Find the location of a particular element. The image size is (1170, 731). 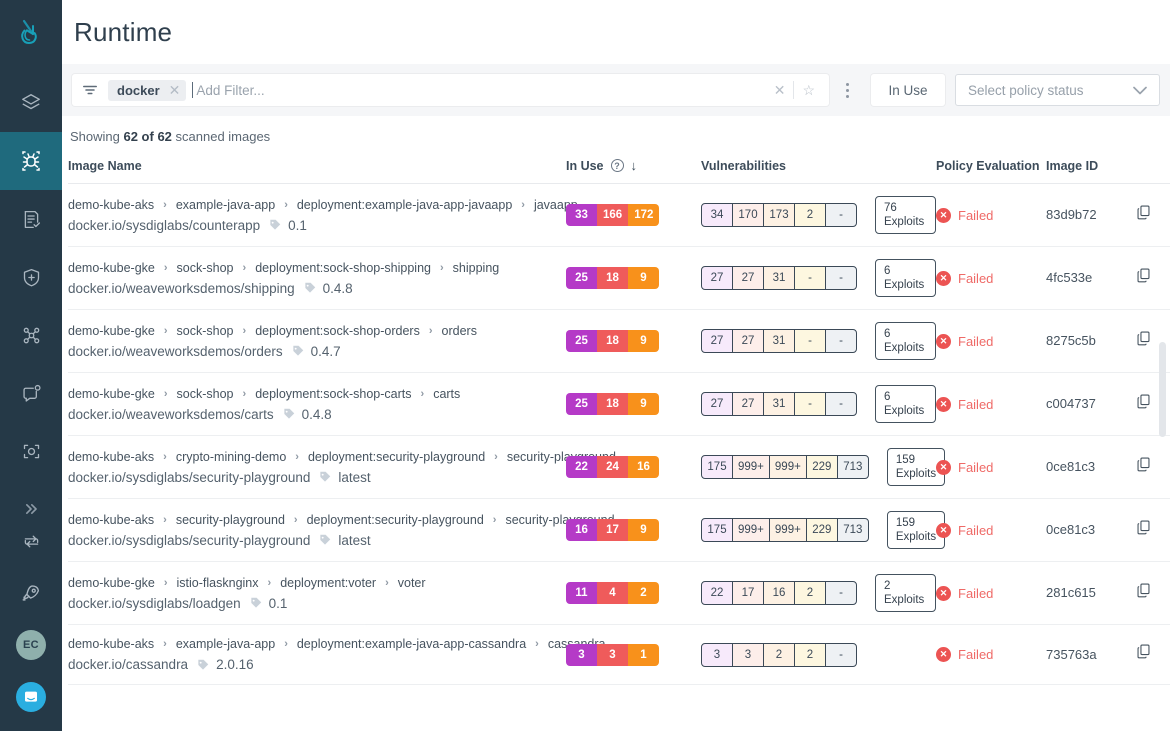

column-header-in-use: In Use ? ↓ is located at coordinates (633, 164).